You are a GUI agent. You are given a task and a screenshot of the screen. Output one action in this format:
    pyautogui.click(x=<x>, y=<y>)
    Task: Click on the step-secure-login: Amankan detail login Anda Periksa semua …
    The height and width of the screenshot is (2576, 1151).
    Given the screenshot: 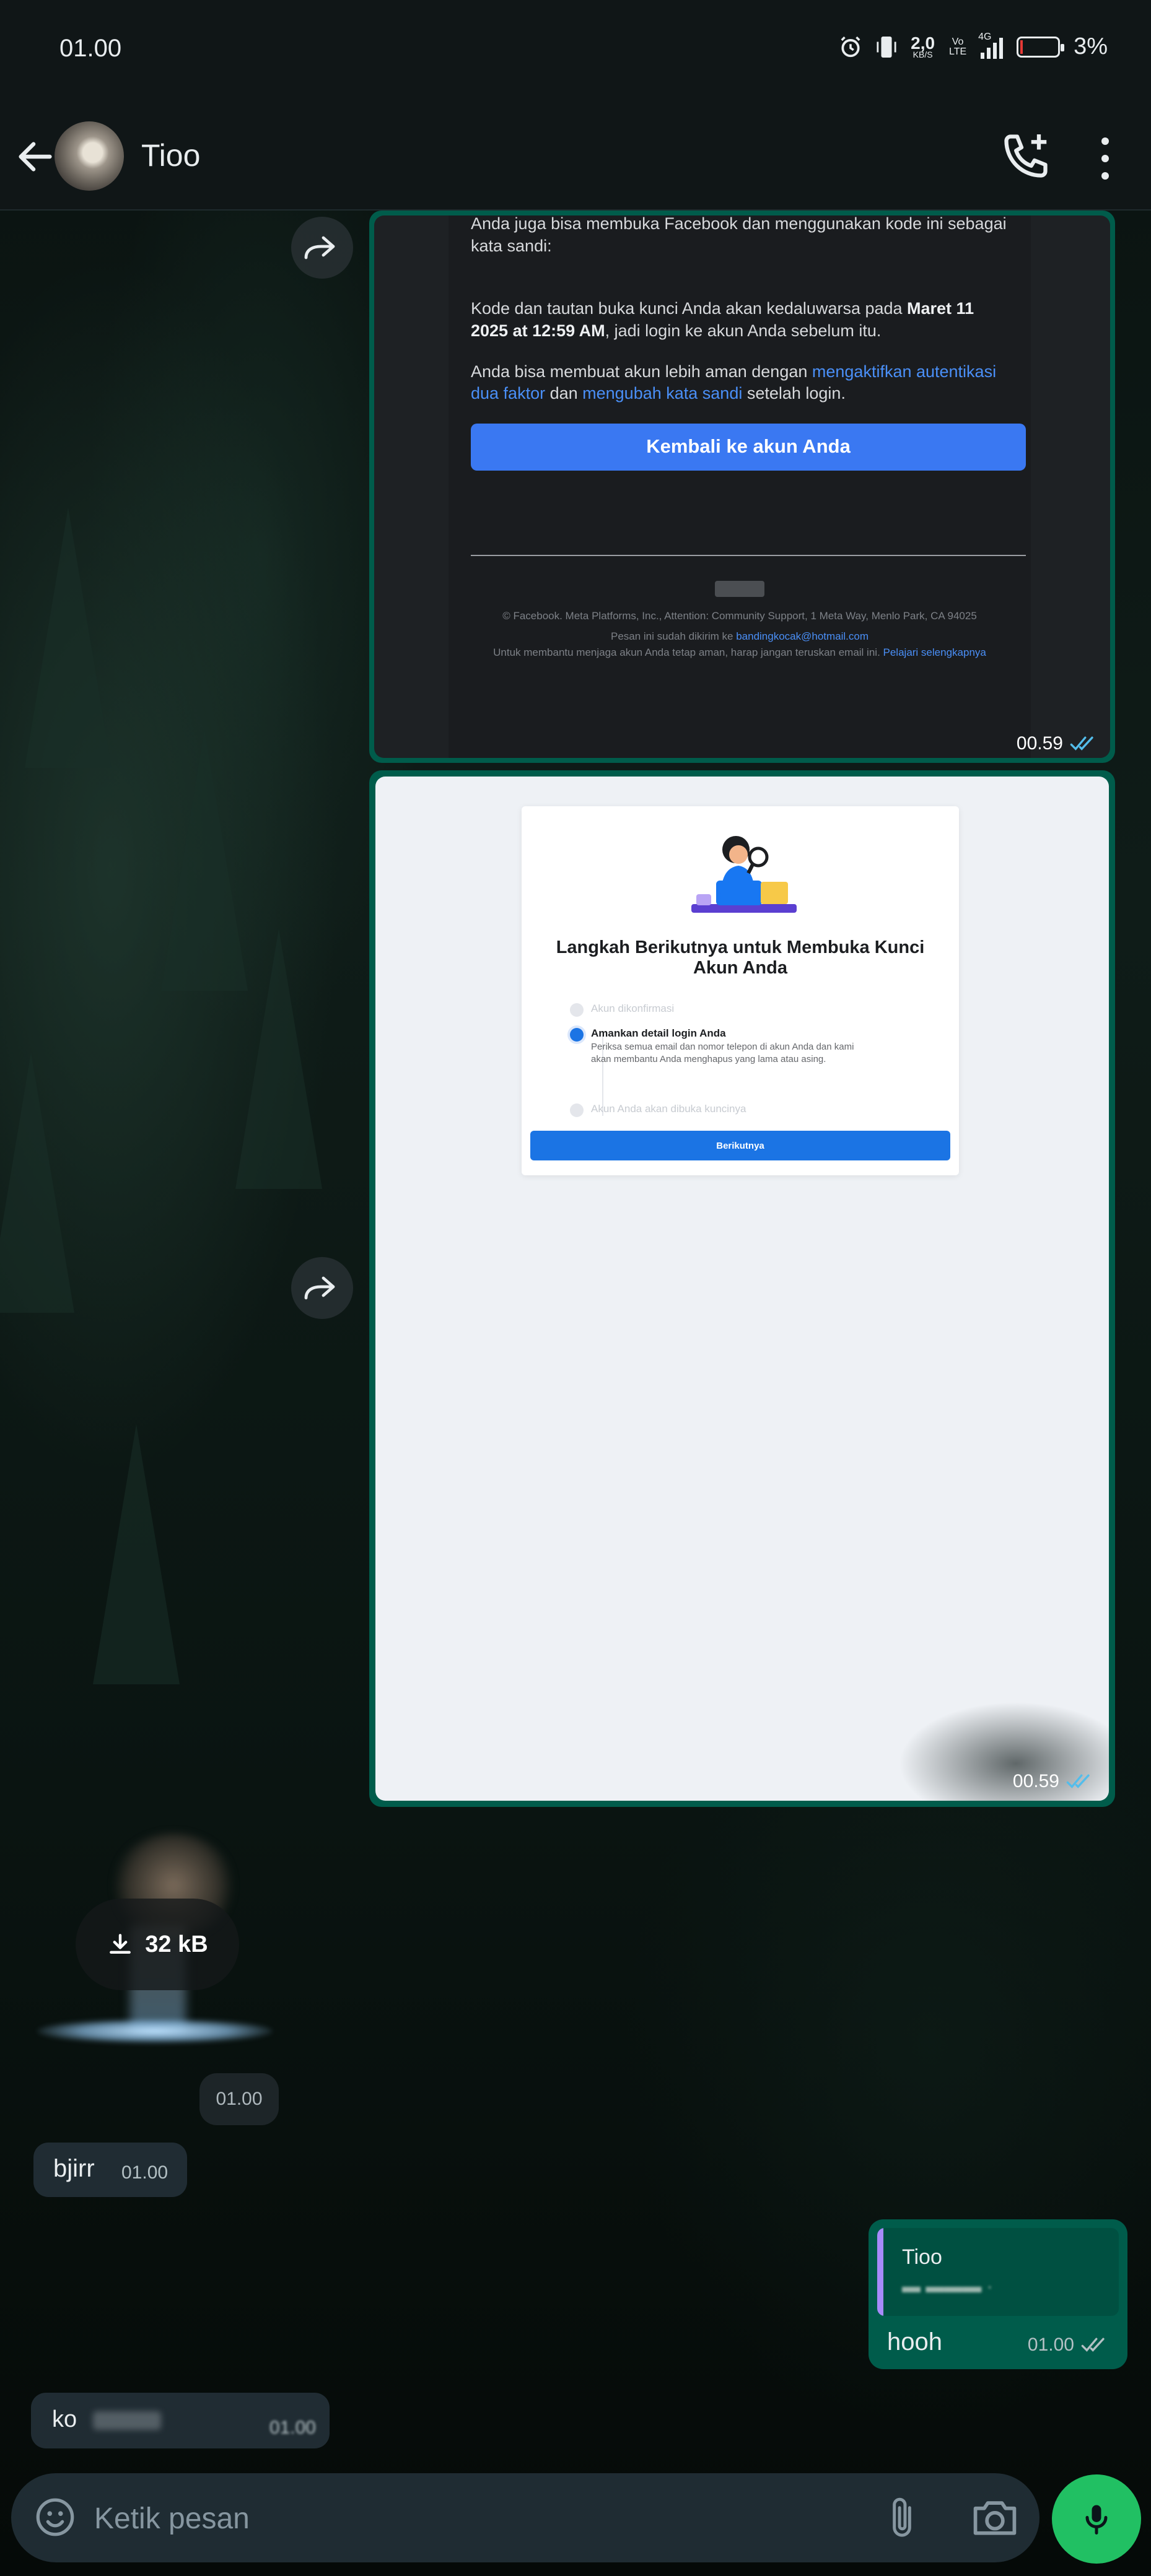 What is the action you would take?
    pyautogui.click(x=717, y=1046)
    